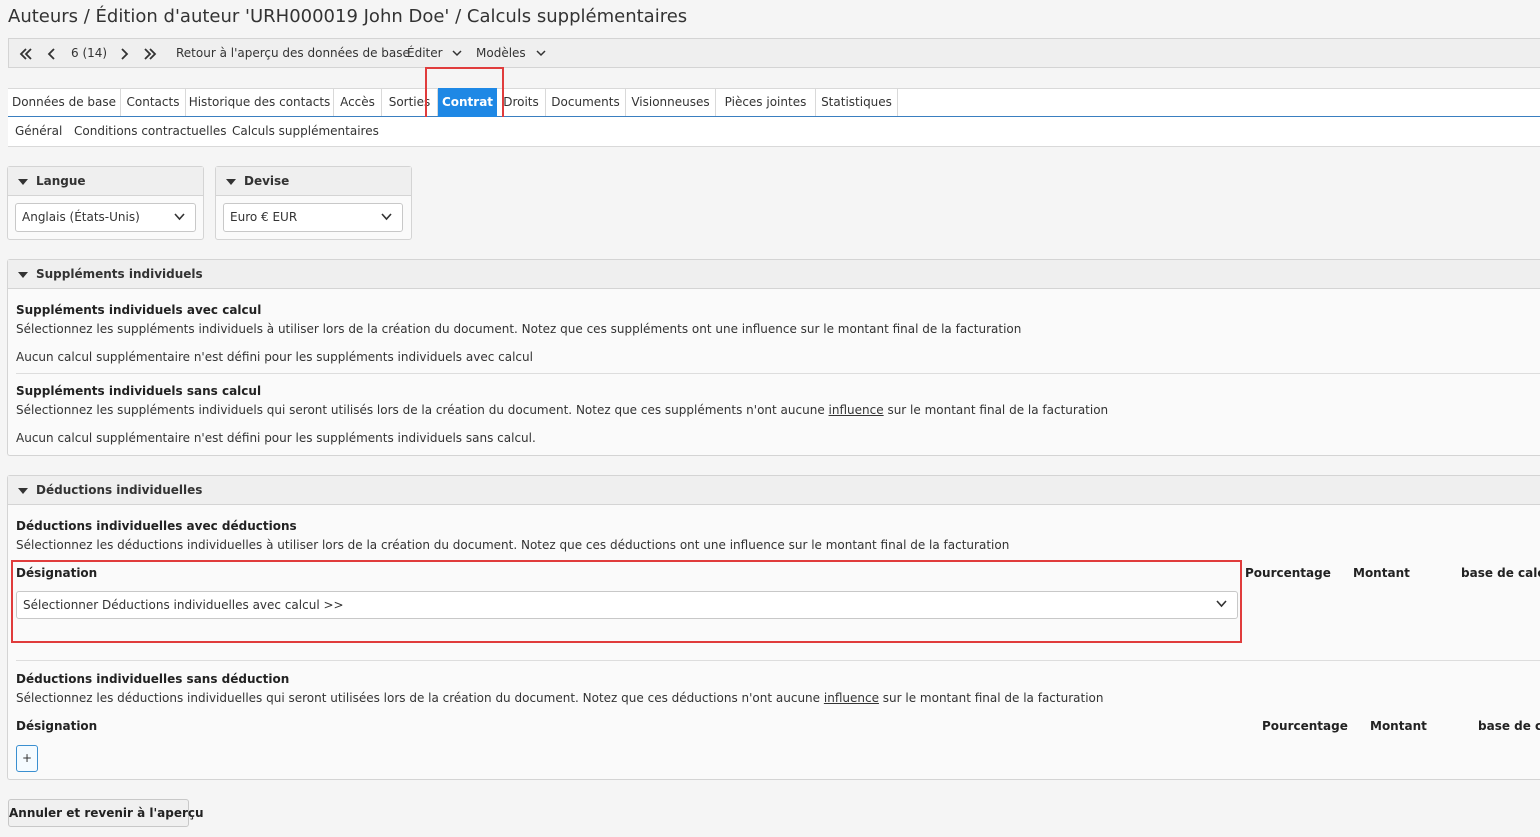 The width and height of the screenshot is (1540, 837). I want to click on edit-menu-label: Éditer, so click(425, 53).